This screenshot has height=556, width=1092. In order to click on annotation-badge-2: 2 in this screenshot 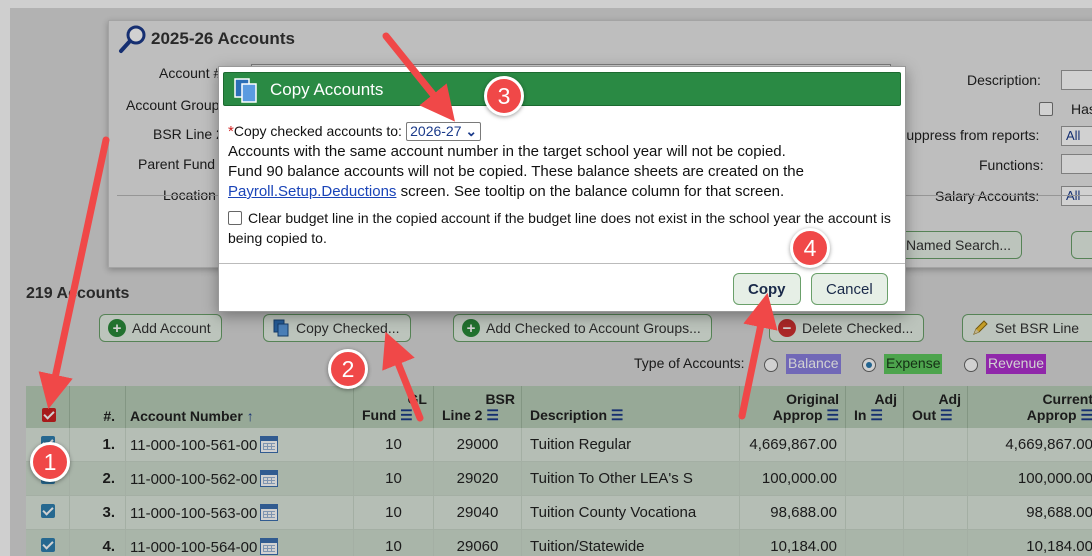, I will do `click(348, 369)`.